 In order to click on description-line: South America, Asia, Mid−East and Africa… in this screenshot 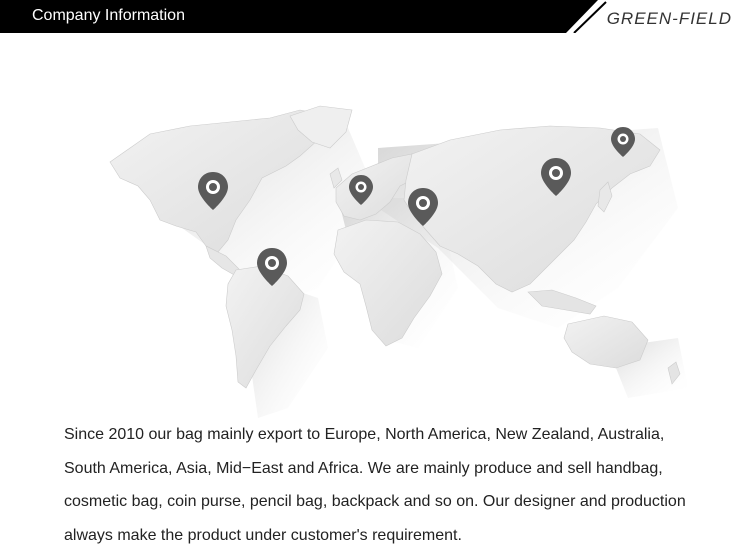, I will do `click(363, 468)`.